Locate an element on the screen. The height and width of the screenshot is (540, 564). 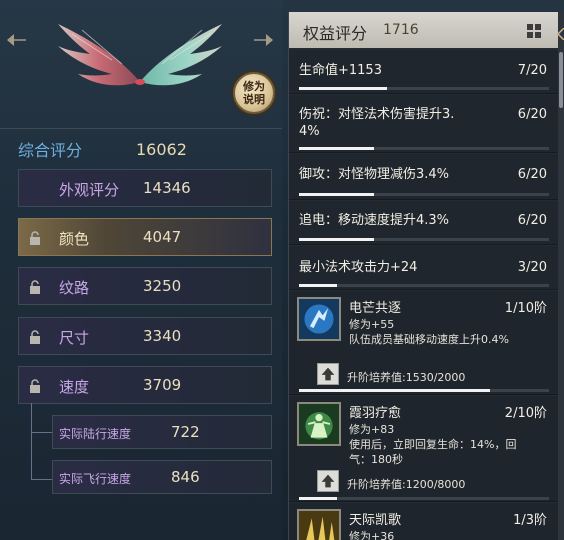
attribute-row: 追电：移动速度提升4.3% 6/20 is located at coordinates (423, 223).